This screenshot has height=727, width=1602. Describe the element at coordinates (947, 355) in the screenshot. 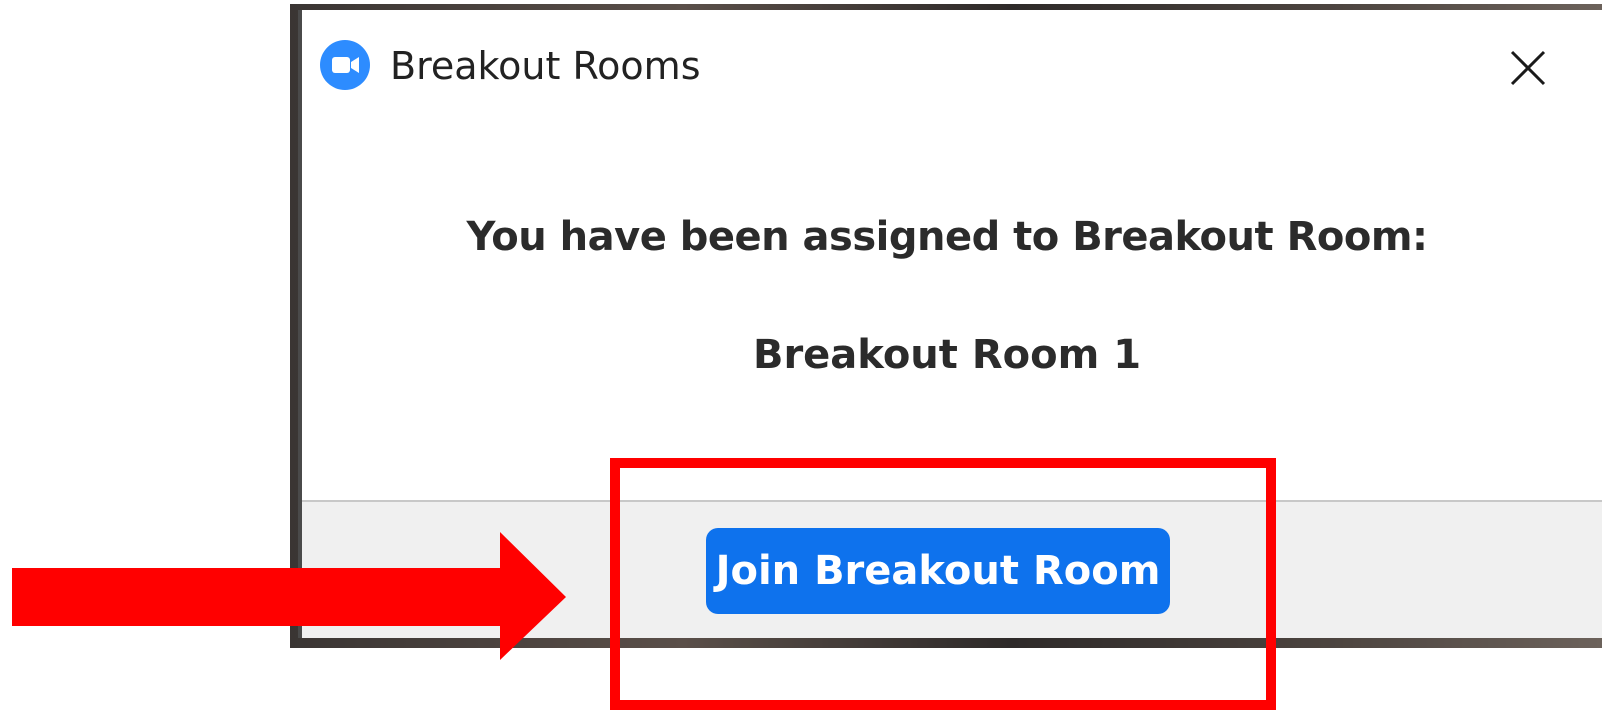

I see `breakout-room-name: Breakout Room 1` at that location.